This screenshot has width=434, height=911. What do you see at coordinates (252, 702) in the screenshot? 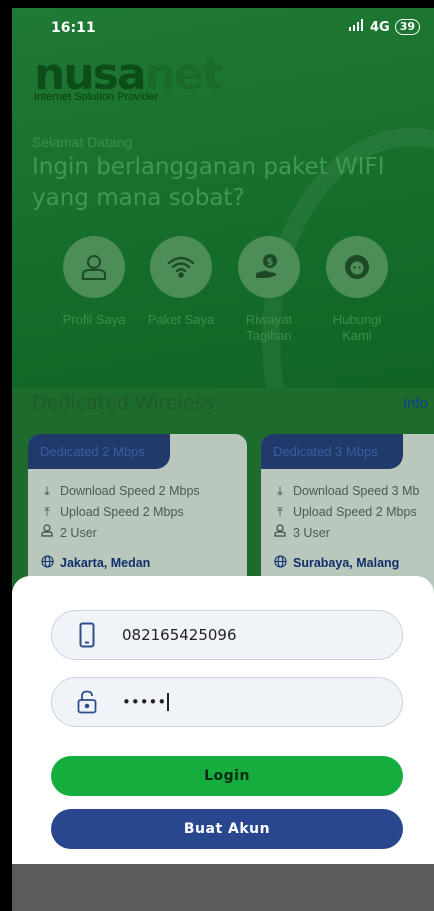
I see `password-input: •••••` at bounding box center [252, 702].